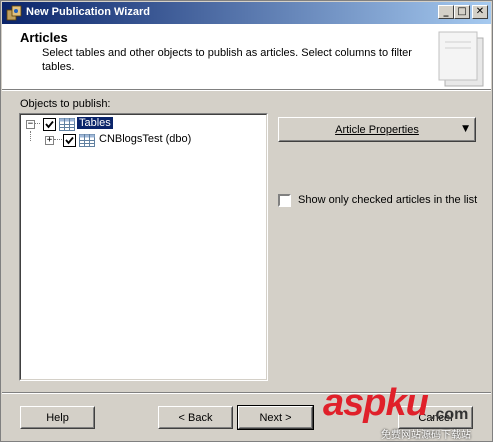 Image resolution: width=493 pixels, height=442 pixels. I want to click on close-icon: ✕, so click(480, 11).